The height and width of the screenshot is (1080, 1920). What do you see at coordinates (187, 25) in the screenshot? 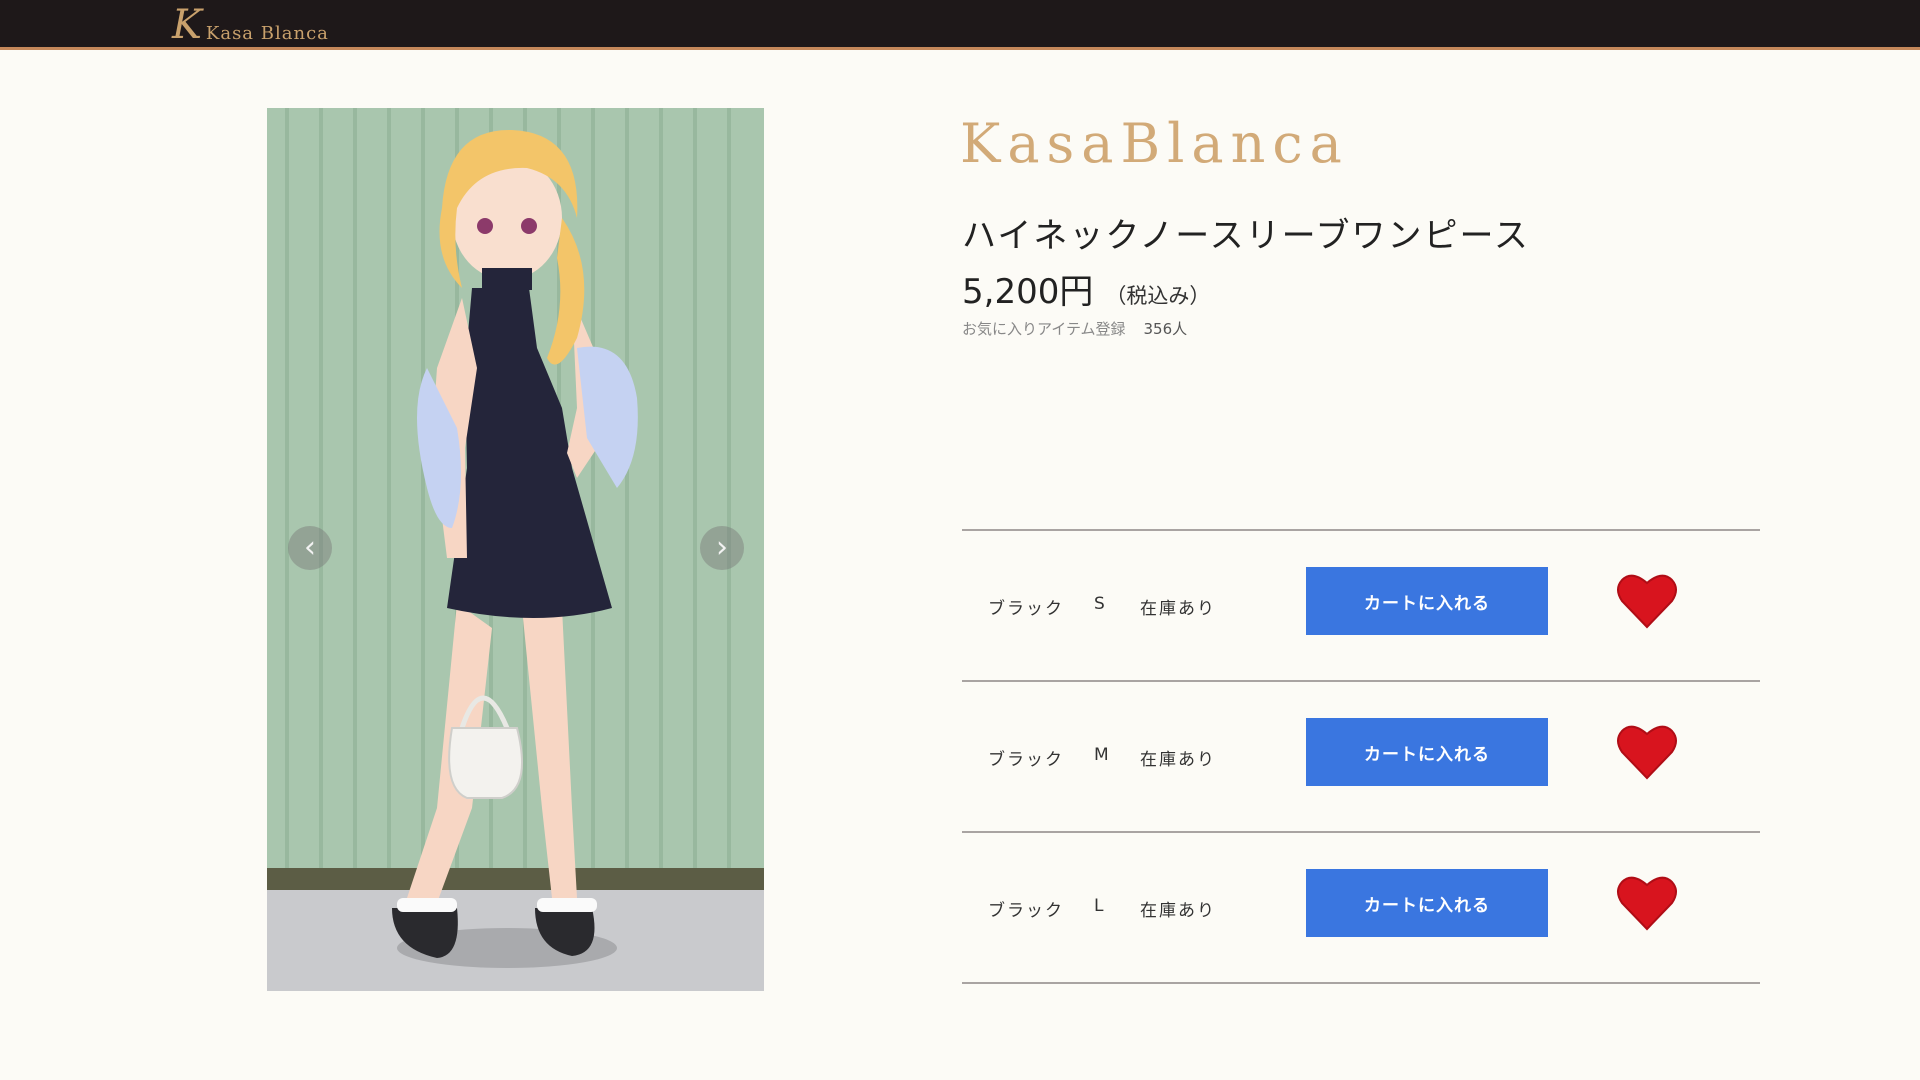
I see `logo-mark: K` at bounding box center [187, 25].